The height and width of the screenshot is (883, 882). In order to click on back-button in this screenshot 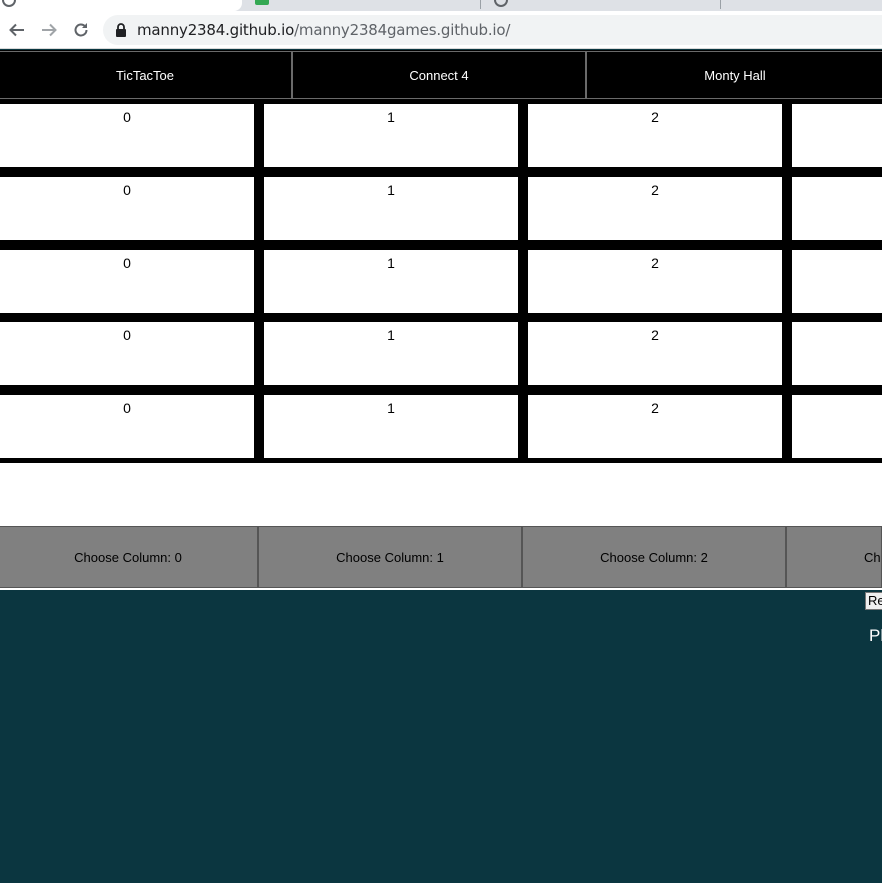, I will do `click(17, 30)`.